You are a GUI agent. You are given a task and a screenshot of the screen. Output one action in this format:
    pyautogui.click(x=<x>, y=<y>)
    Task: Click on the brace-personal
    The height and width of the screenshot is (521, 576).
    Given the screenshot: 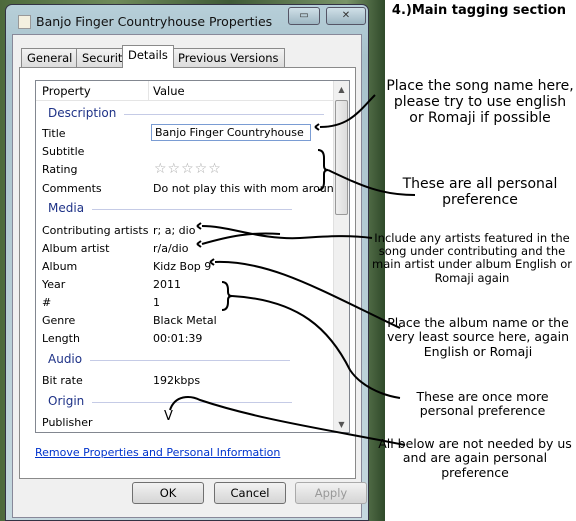 What is the action you would take?
    pyautogui.click(x=323, y=170)
    